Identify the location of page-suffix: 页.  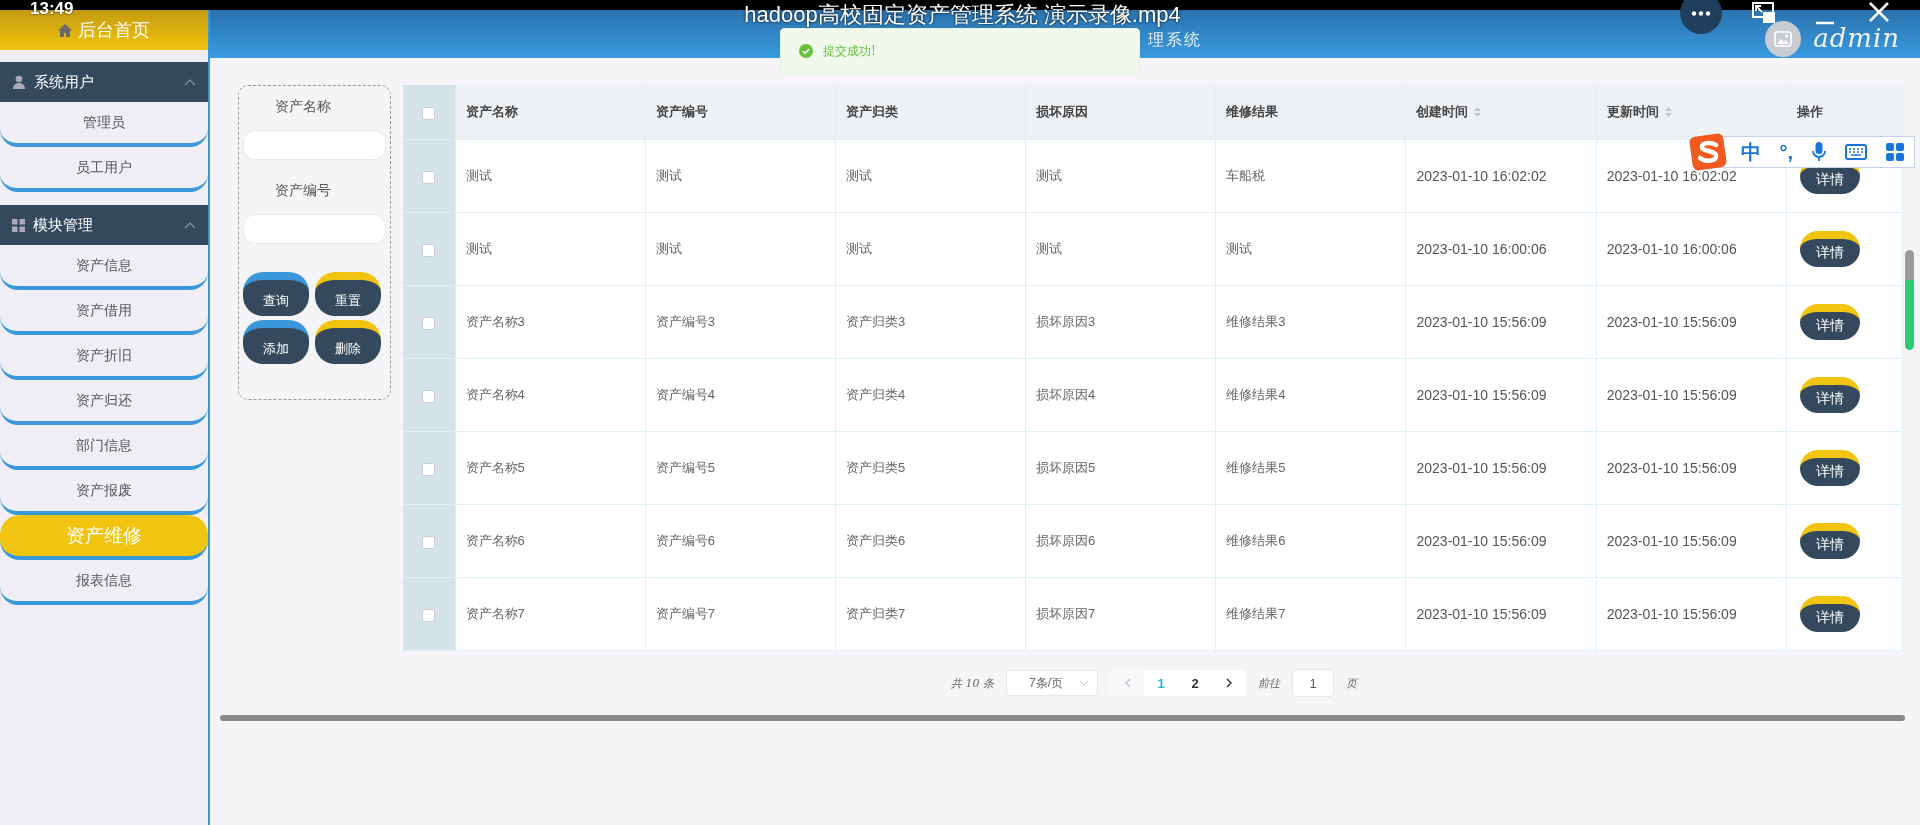
(1351, 683).